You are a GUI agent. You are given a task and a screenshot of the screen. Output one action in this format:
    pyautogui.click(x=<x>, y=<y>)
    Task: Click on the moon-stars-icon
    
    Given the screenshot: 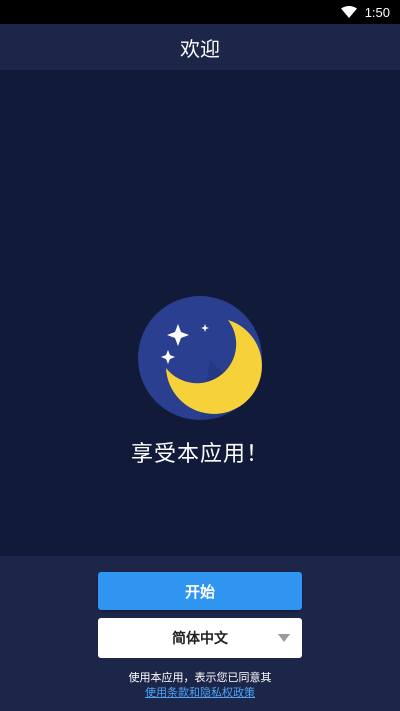 What is the action you would take?
    pyautogui.click(x=200, y=358)
    